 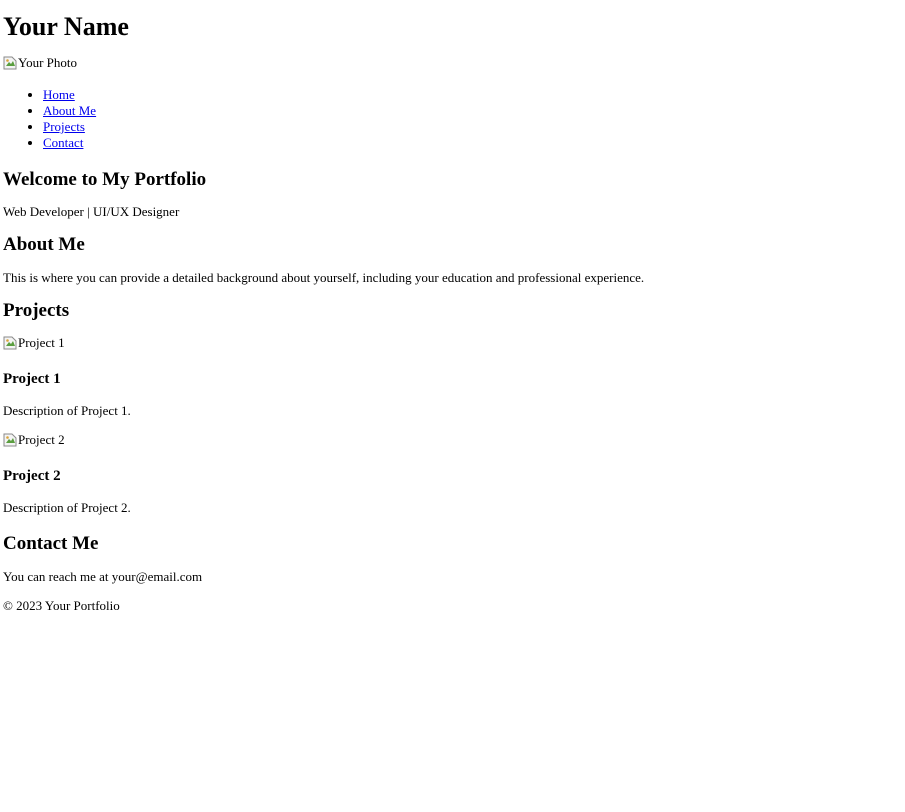 What do you see at coordinates (472, 95) in the screenshot?
I see `nav-item-home: Home` at bounding box center [472, 95].